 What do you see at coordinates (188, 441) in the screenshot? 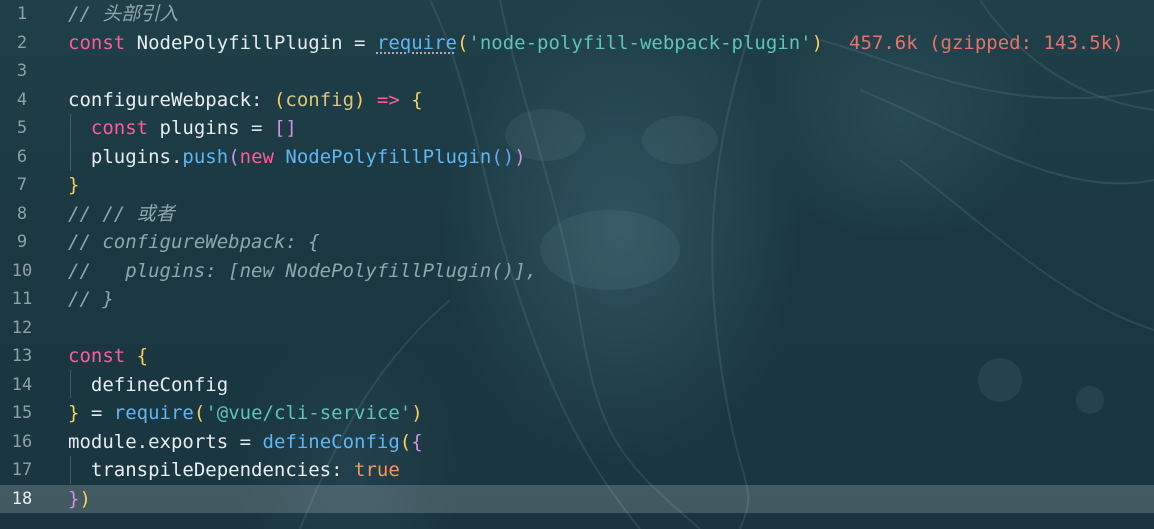
I see `code-token: exports` at bounding box center [188, 441].